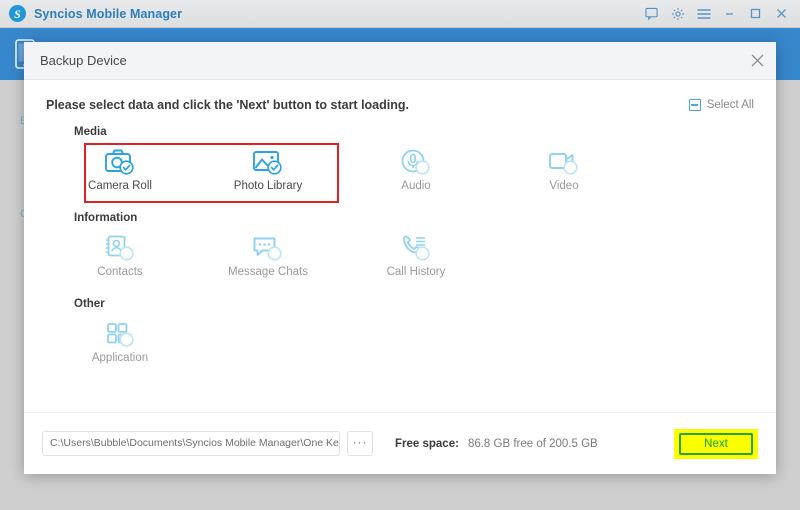 The height and width of the screenshot is (510, 800). I want to click on tile-audio: Audio, so click(416, 169).